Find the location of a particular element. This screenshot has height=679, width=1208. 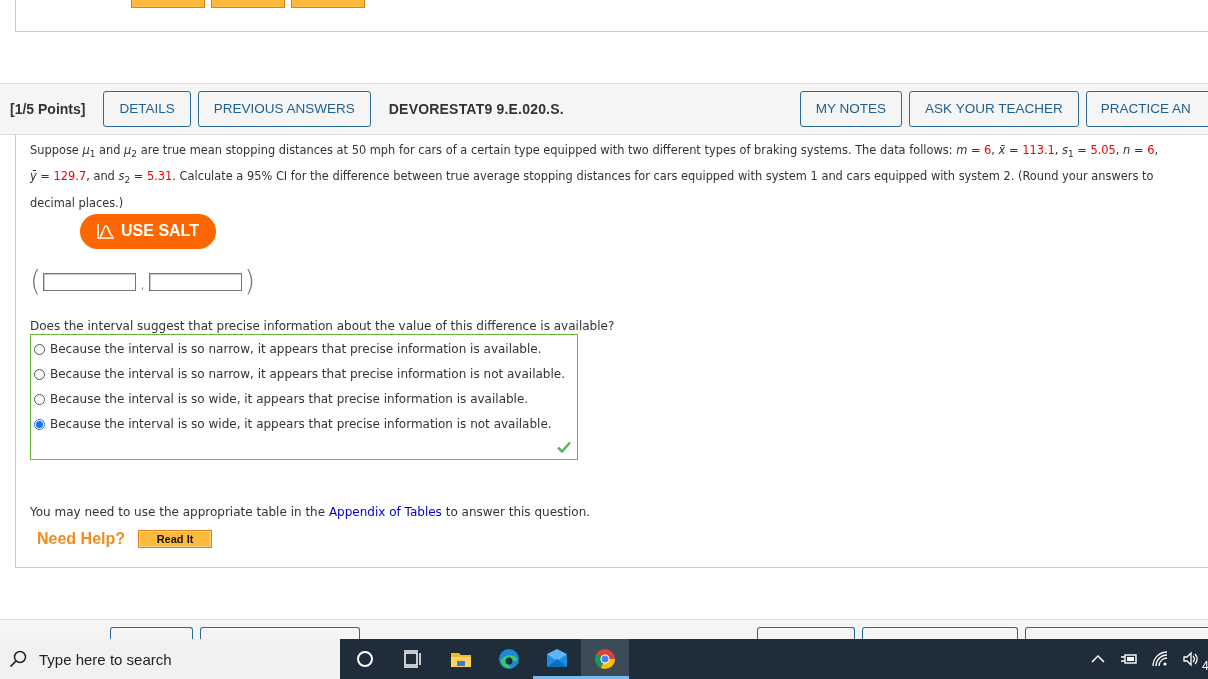

chrome-icon is located at coordinates (605, 659).